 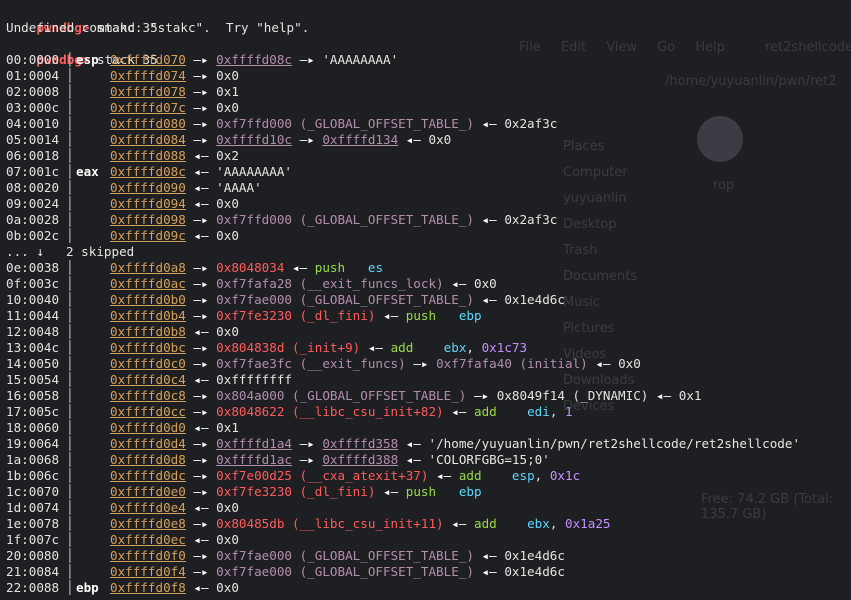 What do you see at coordinates (33, 491) in the screenshot?
I see `stack-offset: 1c:0070` at bounding box center [33, 491].